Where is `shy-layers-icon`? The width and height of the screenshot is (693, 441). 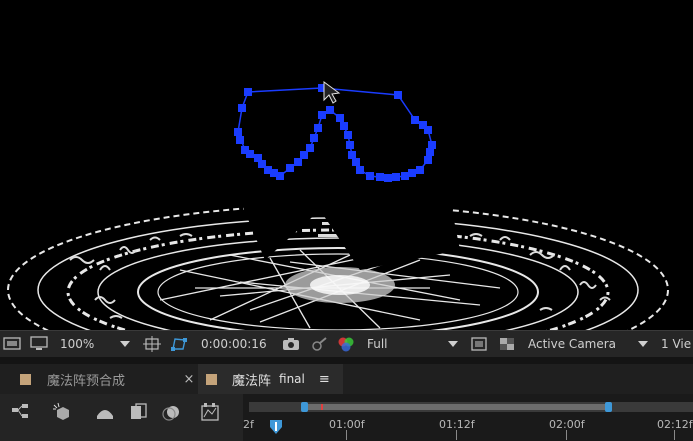
shy-layers-icon is located at coordinates (105, 413).